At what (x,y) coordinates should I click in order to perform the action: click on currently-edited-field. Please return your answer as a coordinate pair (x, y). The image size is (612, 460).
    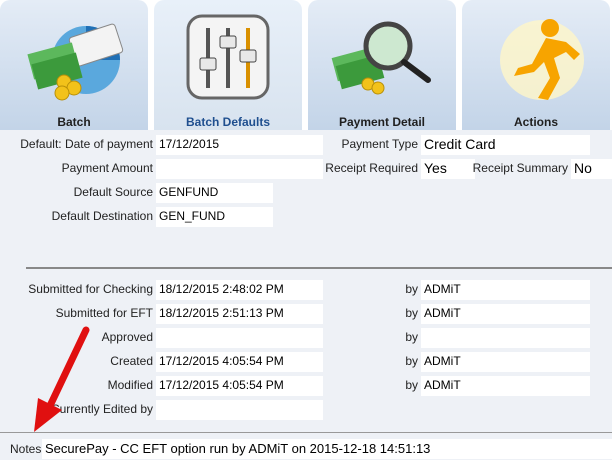
    Looking at the image, I should click on (239, 410).